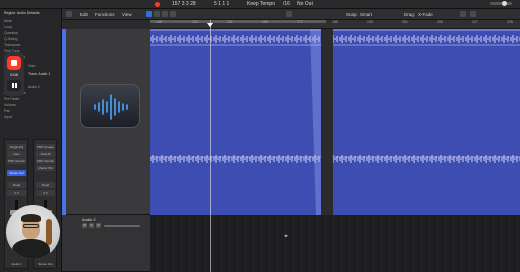 The width and height of the screenshot is (520, 272). I want to click on channel-name: Audio 1, so click(16, 264).